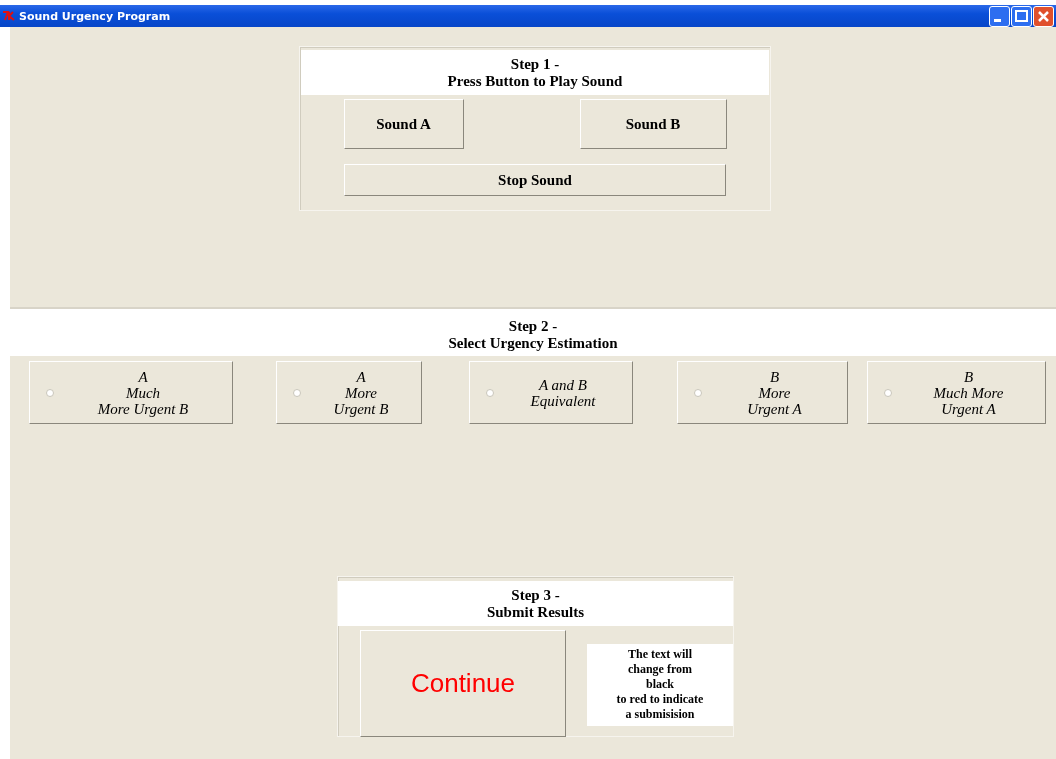 Image resolution: width=1056 pixels, height=759 pixels. What do you see at coordinates (535, 72) in the screenshot?
I see `step-heading: Step 1 - Press Button to Play Sound` at bounding box center [535, 72].